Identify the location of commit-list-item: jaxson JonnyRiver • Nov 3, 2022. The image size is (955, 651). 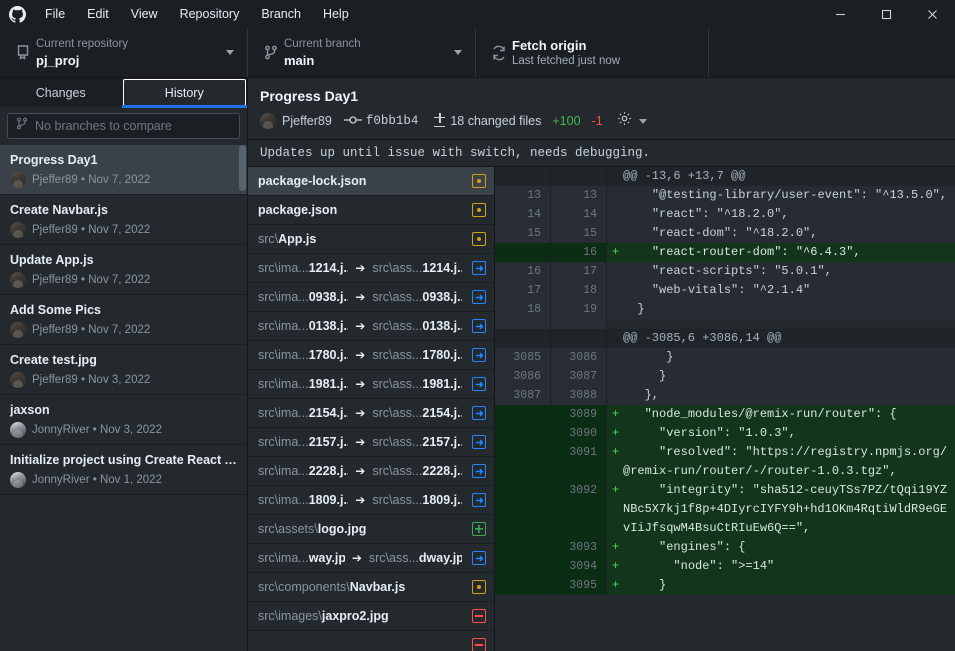
(123, 420).